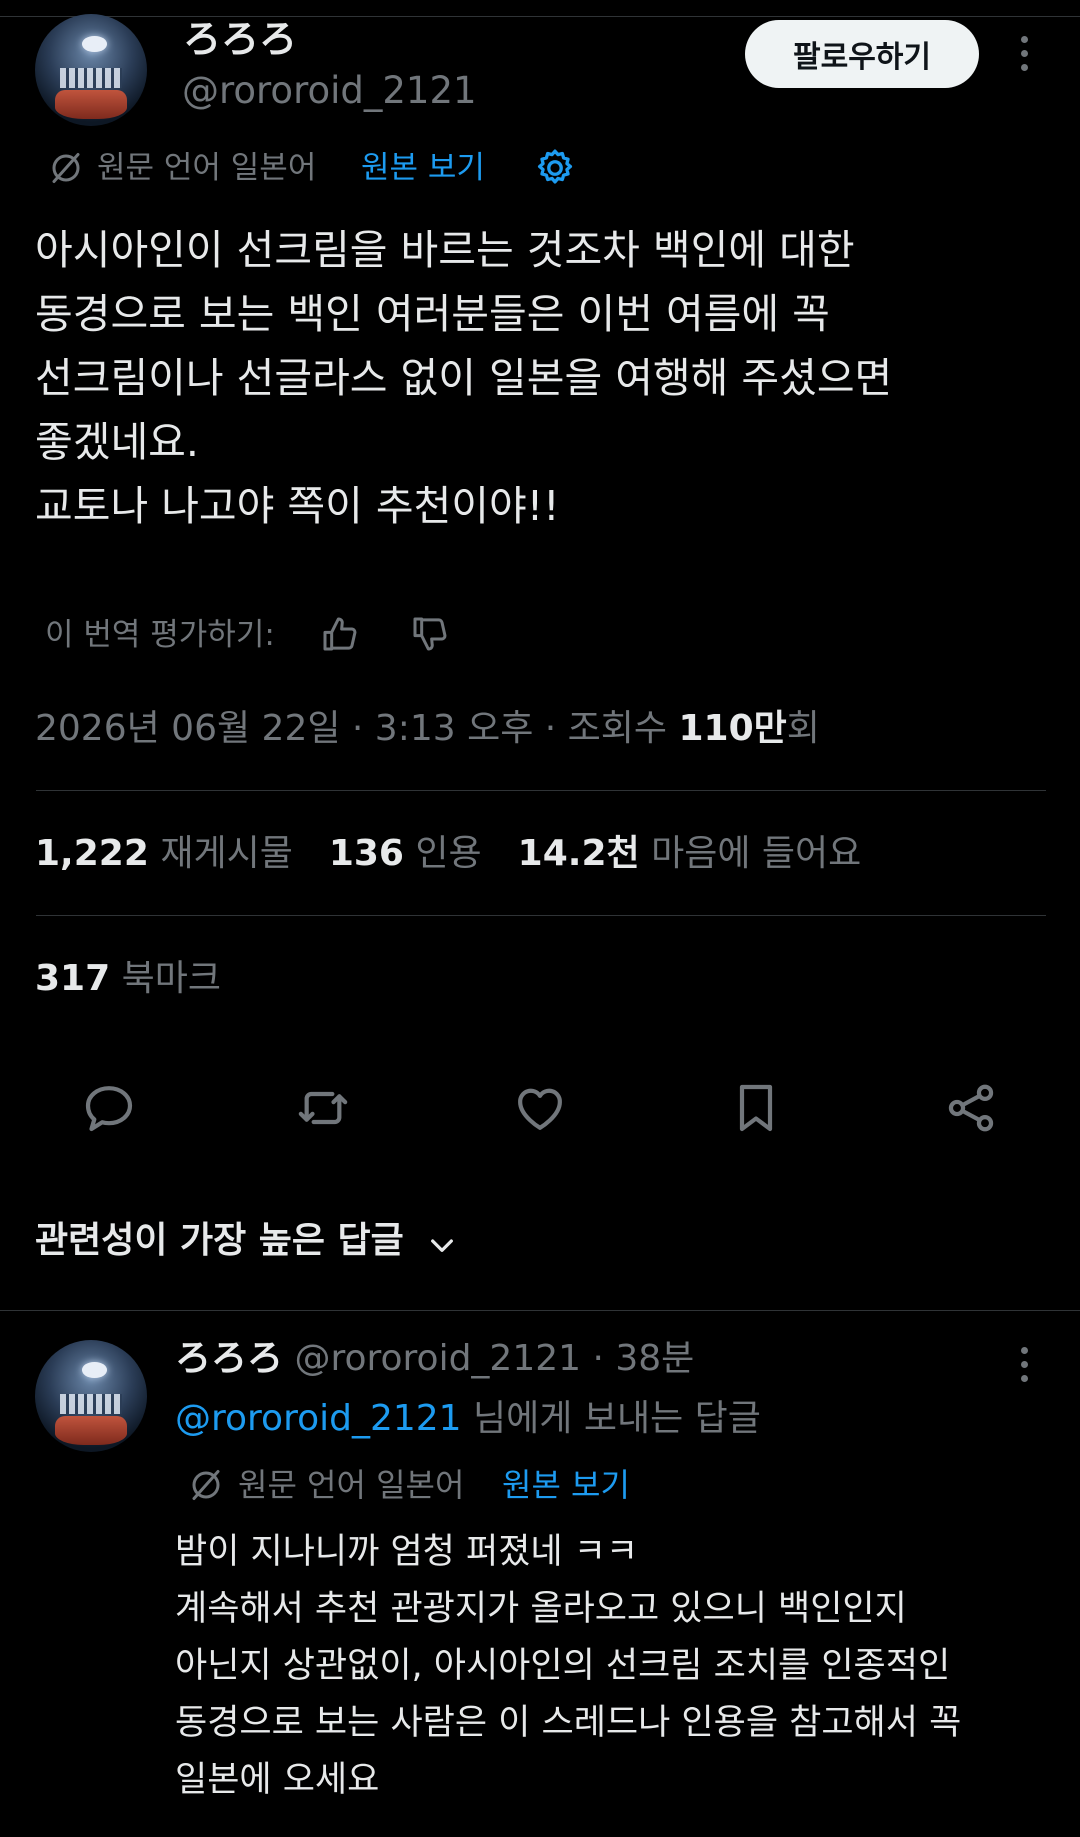 This screenshot has width=1080, height=1837. What do you see at coordinates (66, 168) in the screenshot?
I see `translate-icon` at bounding box center [66, 168].